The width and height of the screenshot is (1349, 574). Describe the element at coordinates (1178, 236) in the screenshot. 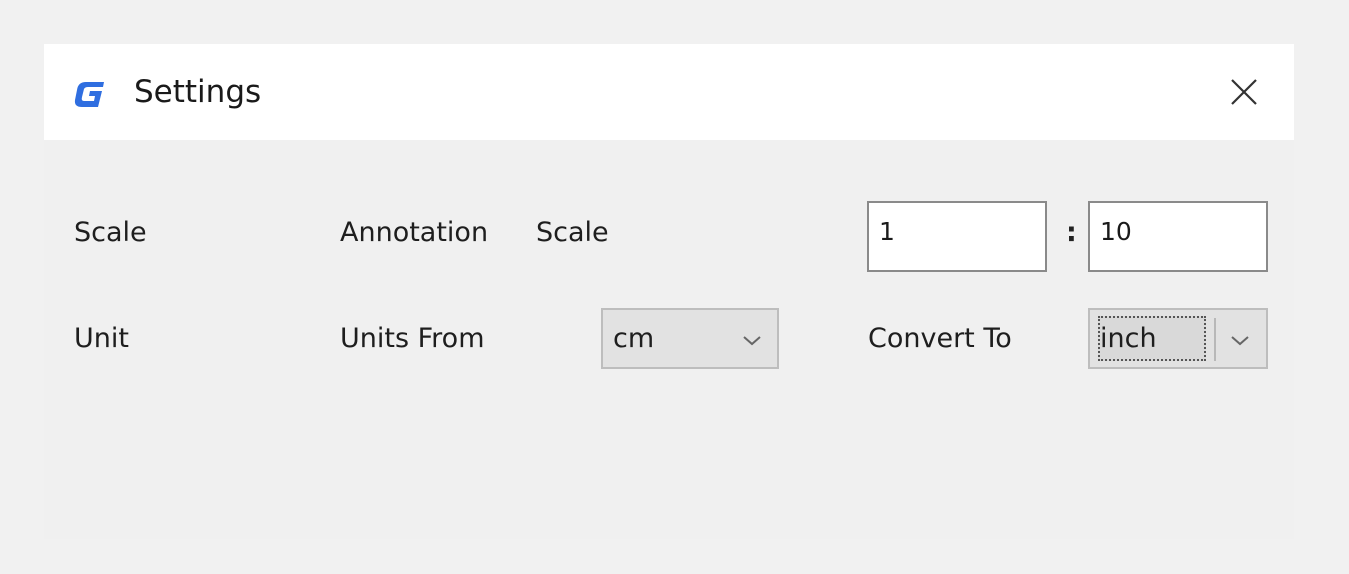

I see `scale-ratio-right-input: 10` at that location.